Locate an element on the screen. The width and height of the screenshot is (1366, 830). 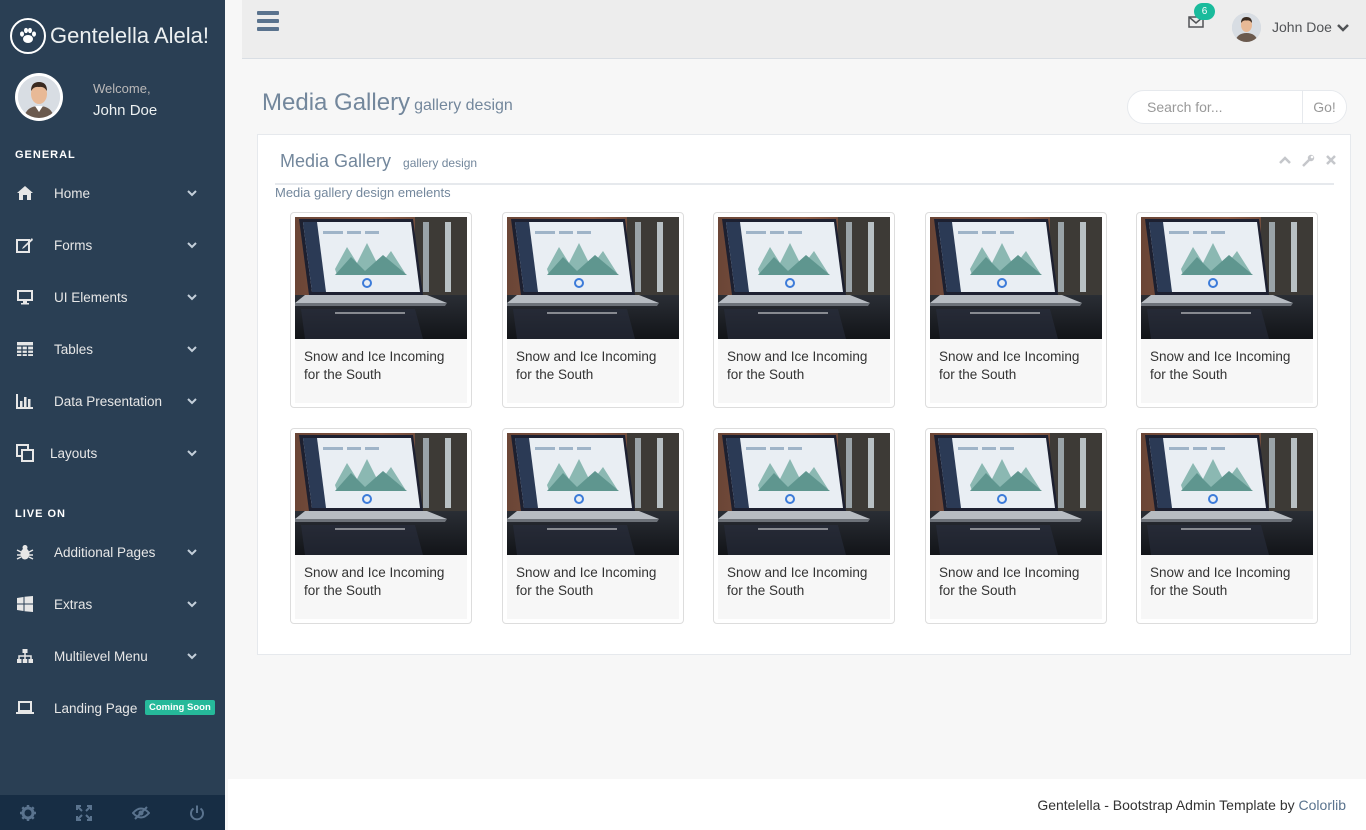
user-name: John Doe is located at coordinates (1302, 27).